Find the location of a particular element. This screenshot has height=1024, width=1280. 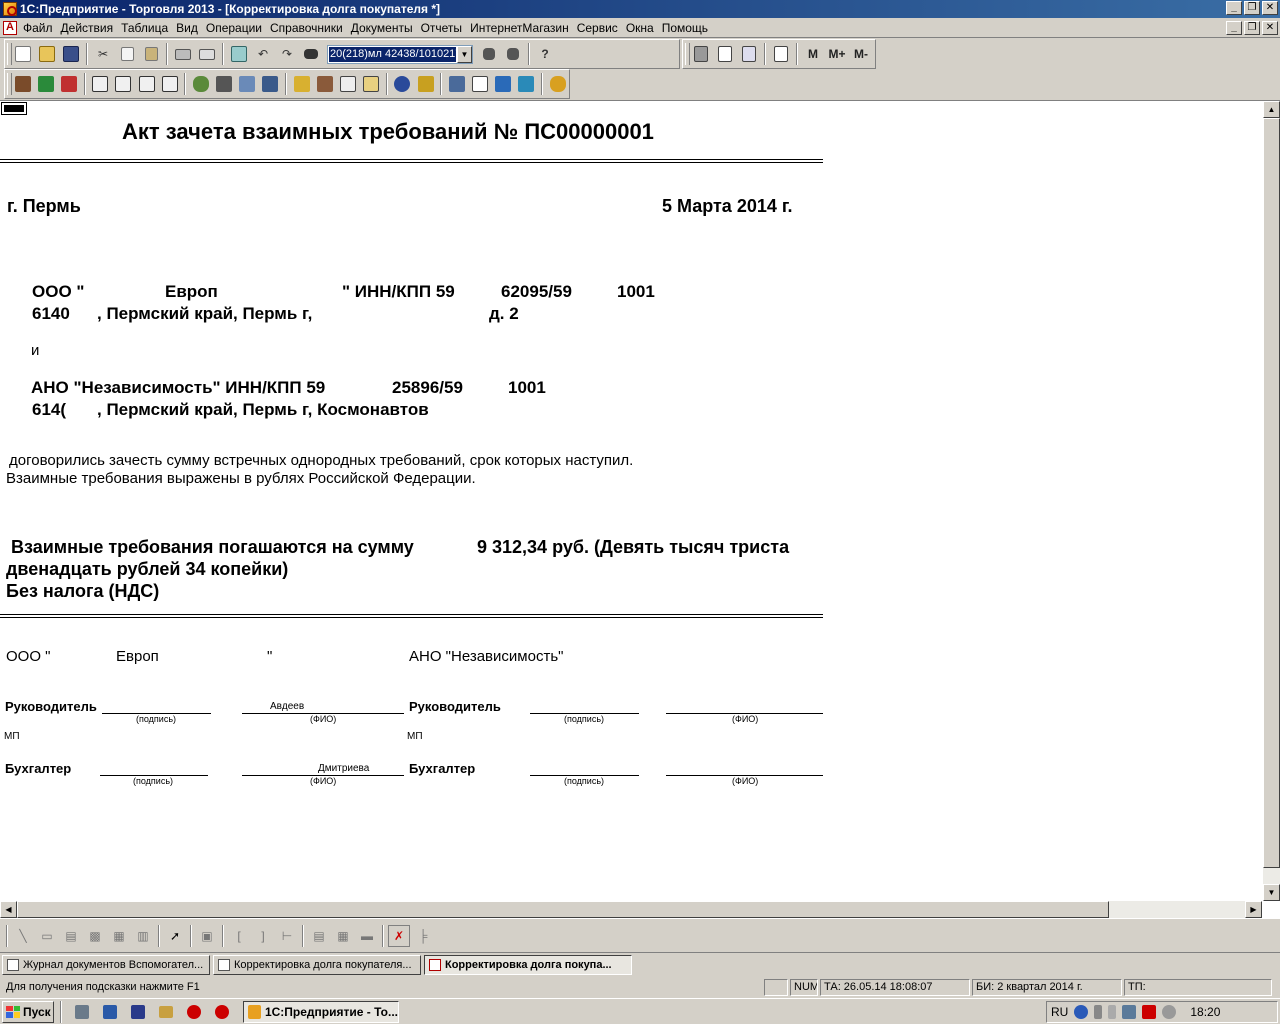

pointer-tool-icon: ➚ is located at coordinates (175, 936).